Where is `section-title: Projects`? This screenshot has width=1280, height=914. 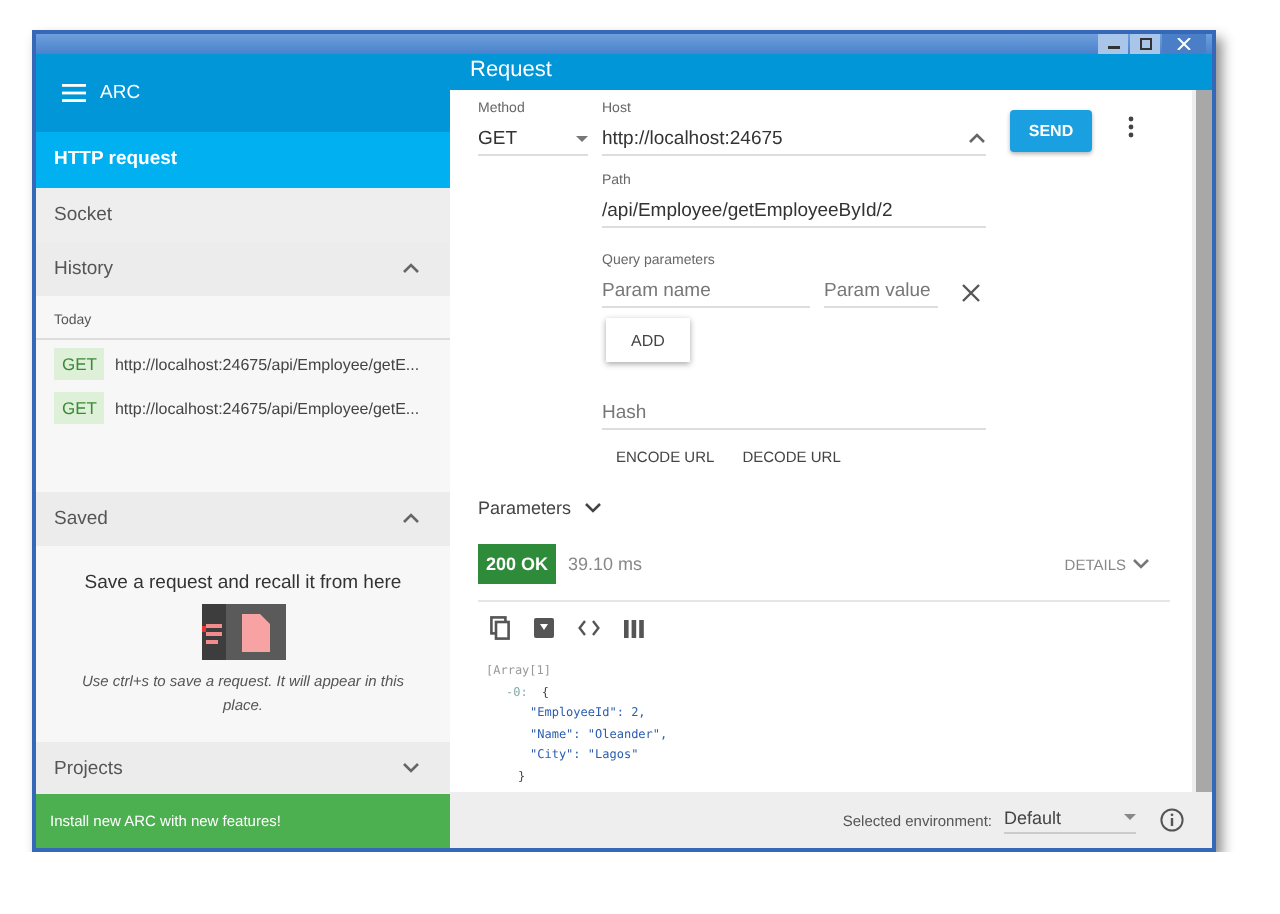 section-title: Projects is located at coordinates (88, 768).